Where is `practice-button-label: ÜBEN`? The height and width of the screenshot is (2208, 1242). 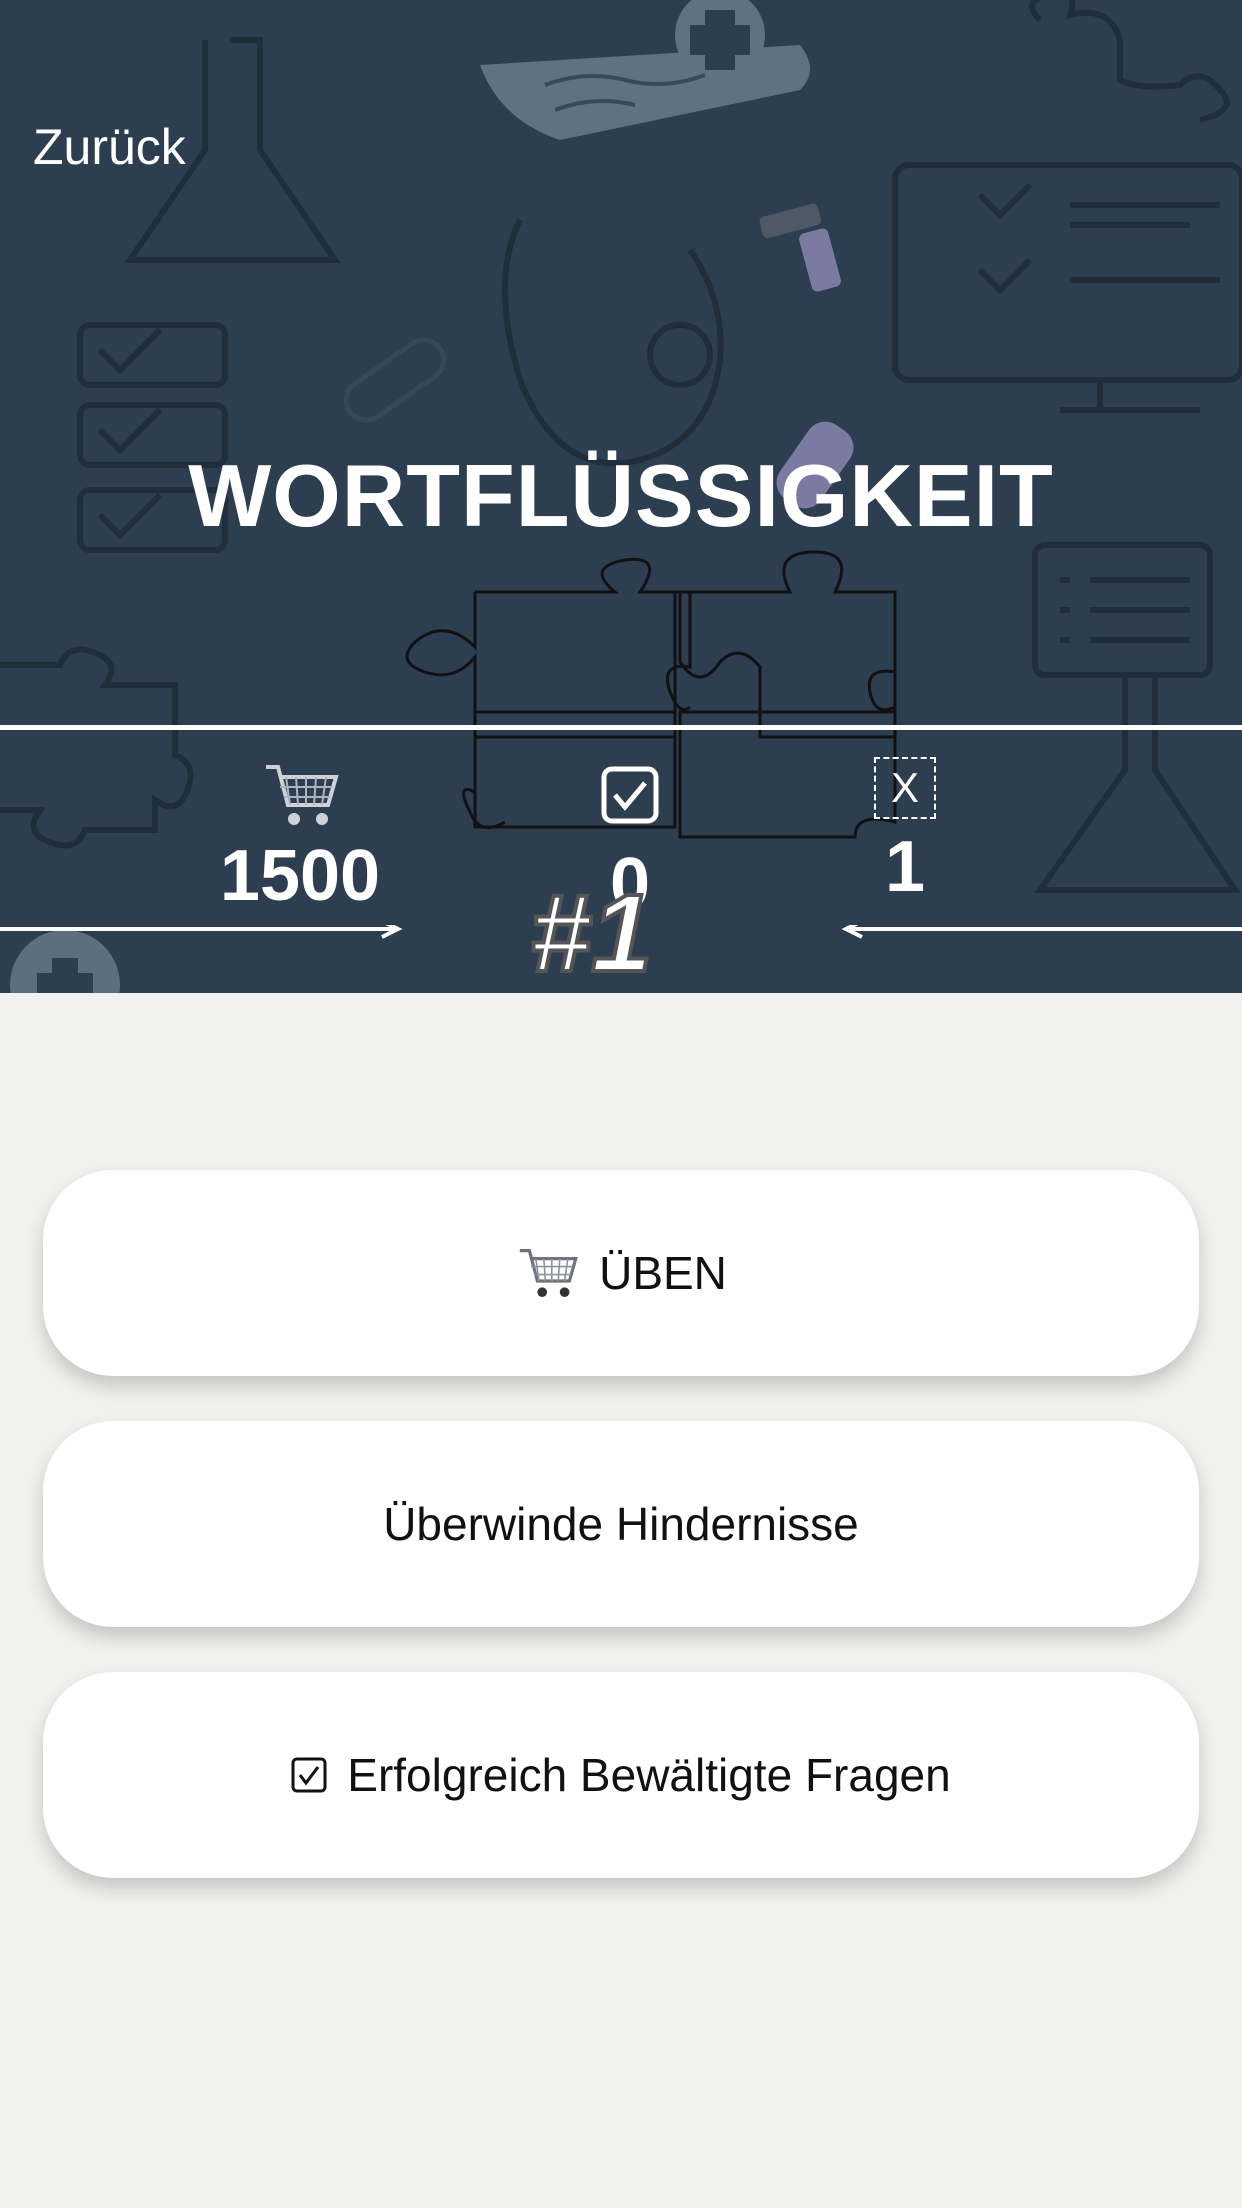
practice-button-label: ÜBEN is located at coordinates (663, 1273).